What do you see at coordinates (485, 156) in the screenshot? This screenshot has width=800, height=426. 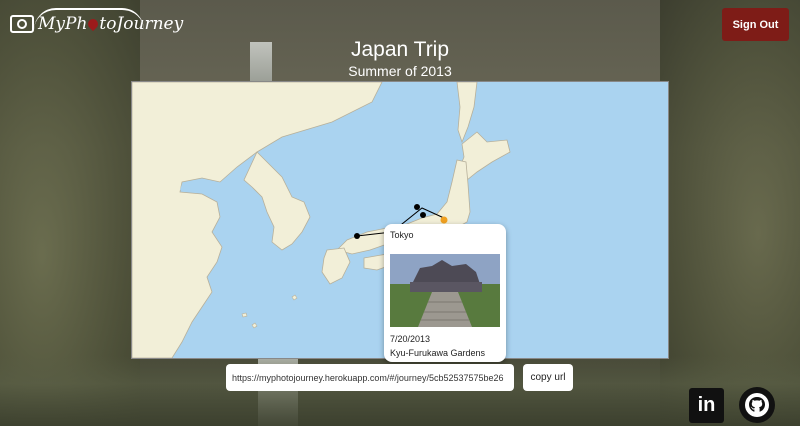 I see `map-land-hokkaido` at bounding box center [485, 156].